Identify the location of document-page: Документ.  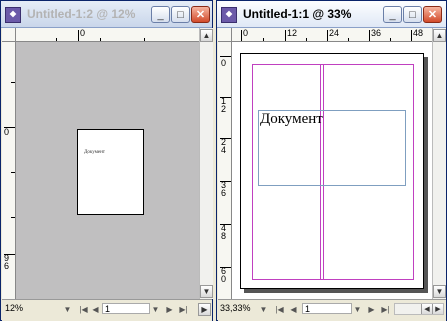
(110, 172).